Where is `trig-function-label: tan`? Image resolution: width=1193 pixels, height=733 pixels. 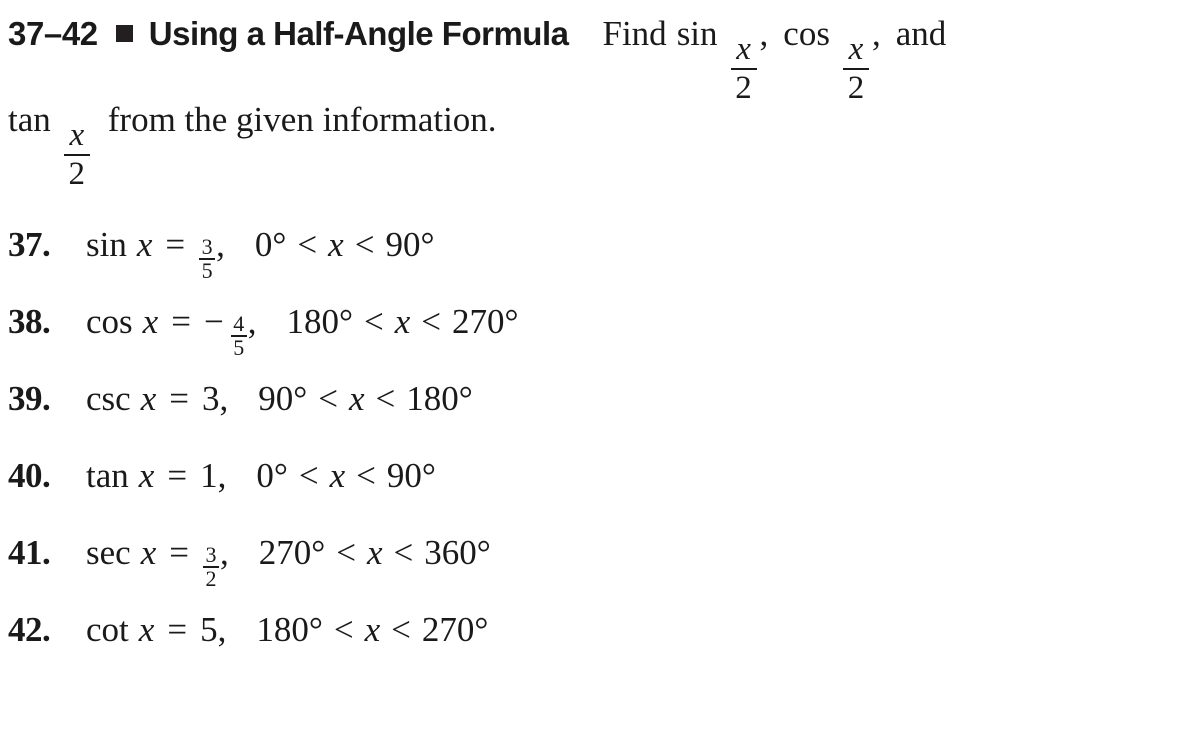 trig-function-label: tan is located at coordinates (107, 475).